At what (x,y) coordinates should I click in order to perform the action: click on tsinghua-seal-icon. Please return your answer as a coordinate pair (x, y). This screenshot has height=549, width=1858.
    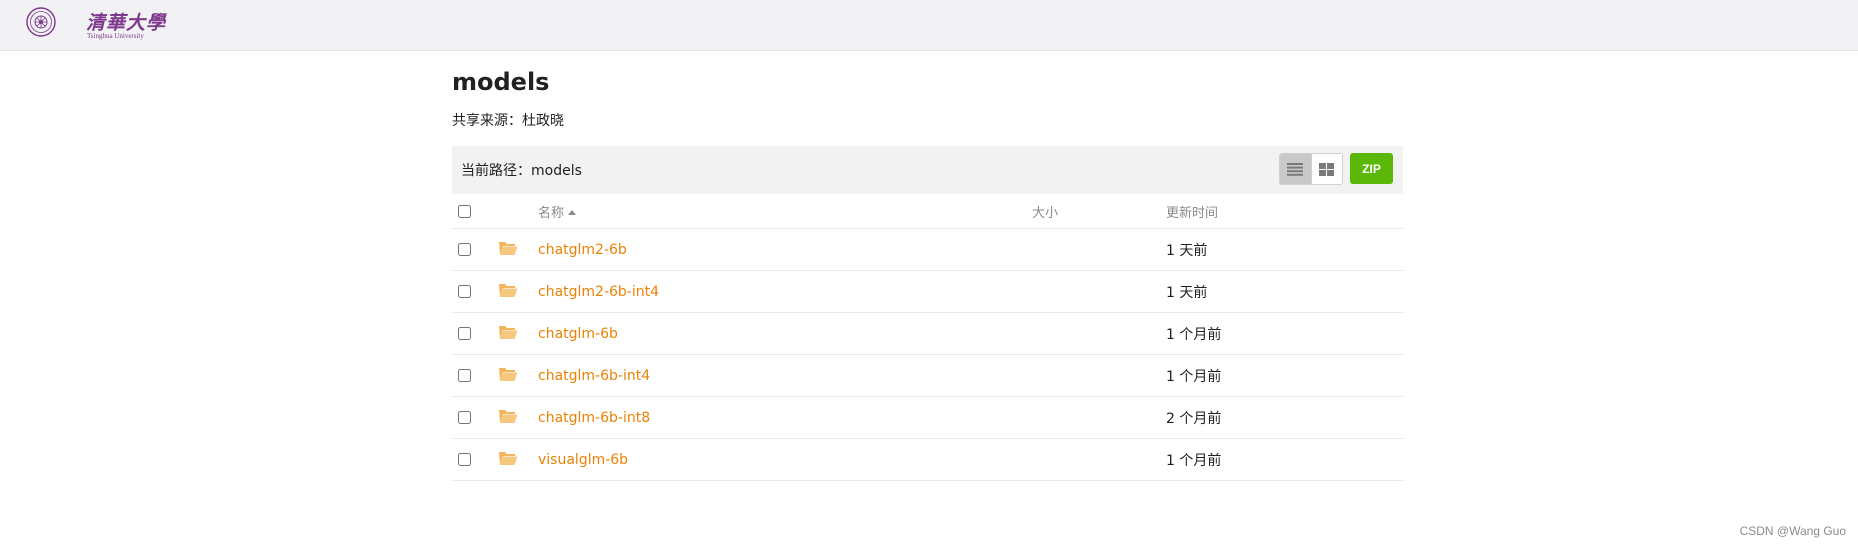
    Looking at the image, I should click on (41, 22).